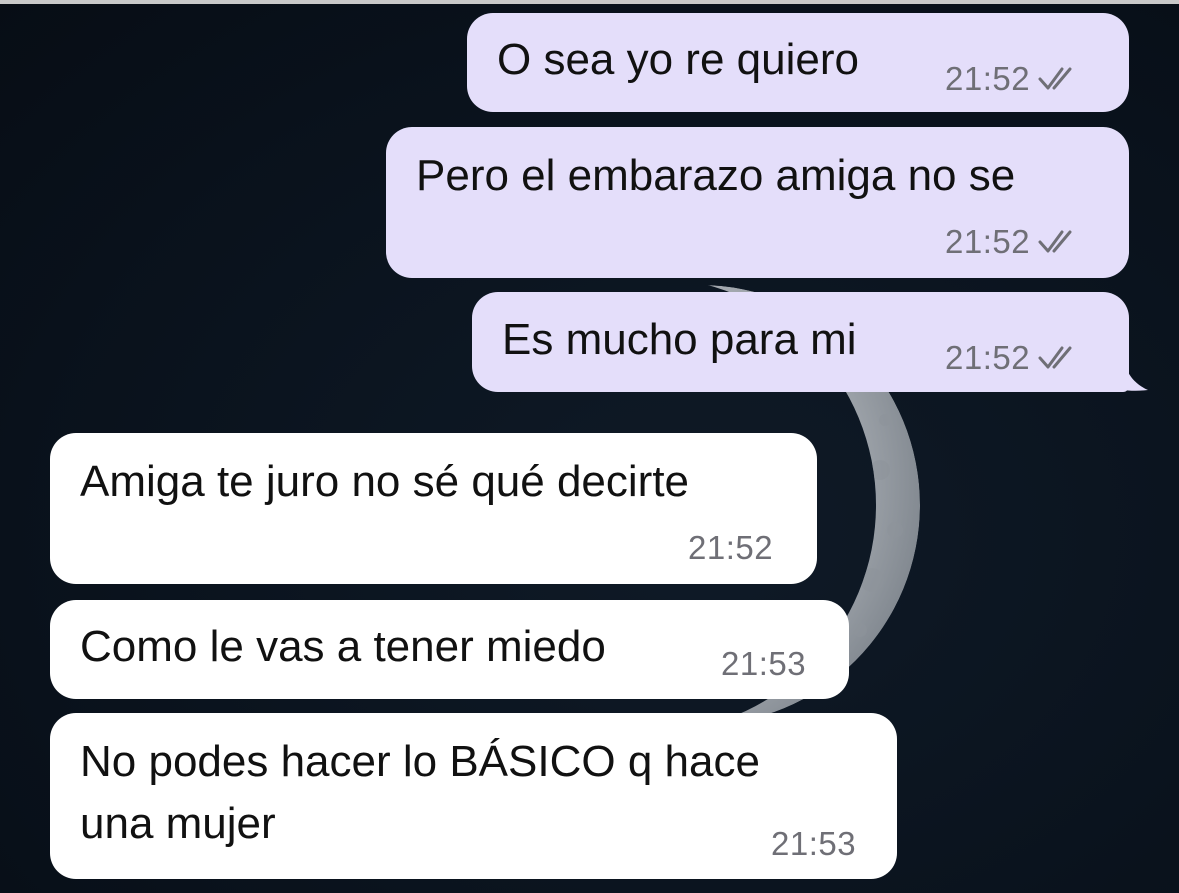  I want to click on message-bubble-incoming: Como le vas a tener miedo 21:53, so click(449, 649).